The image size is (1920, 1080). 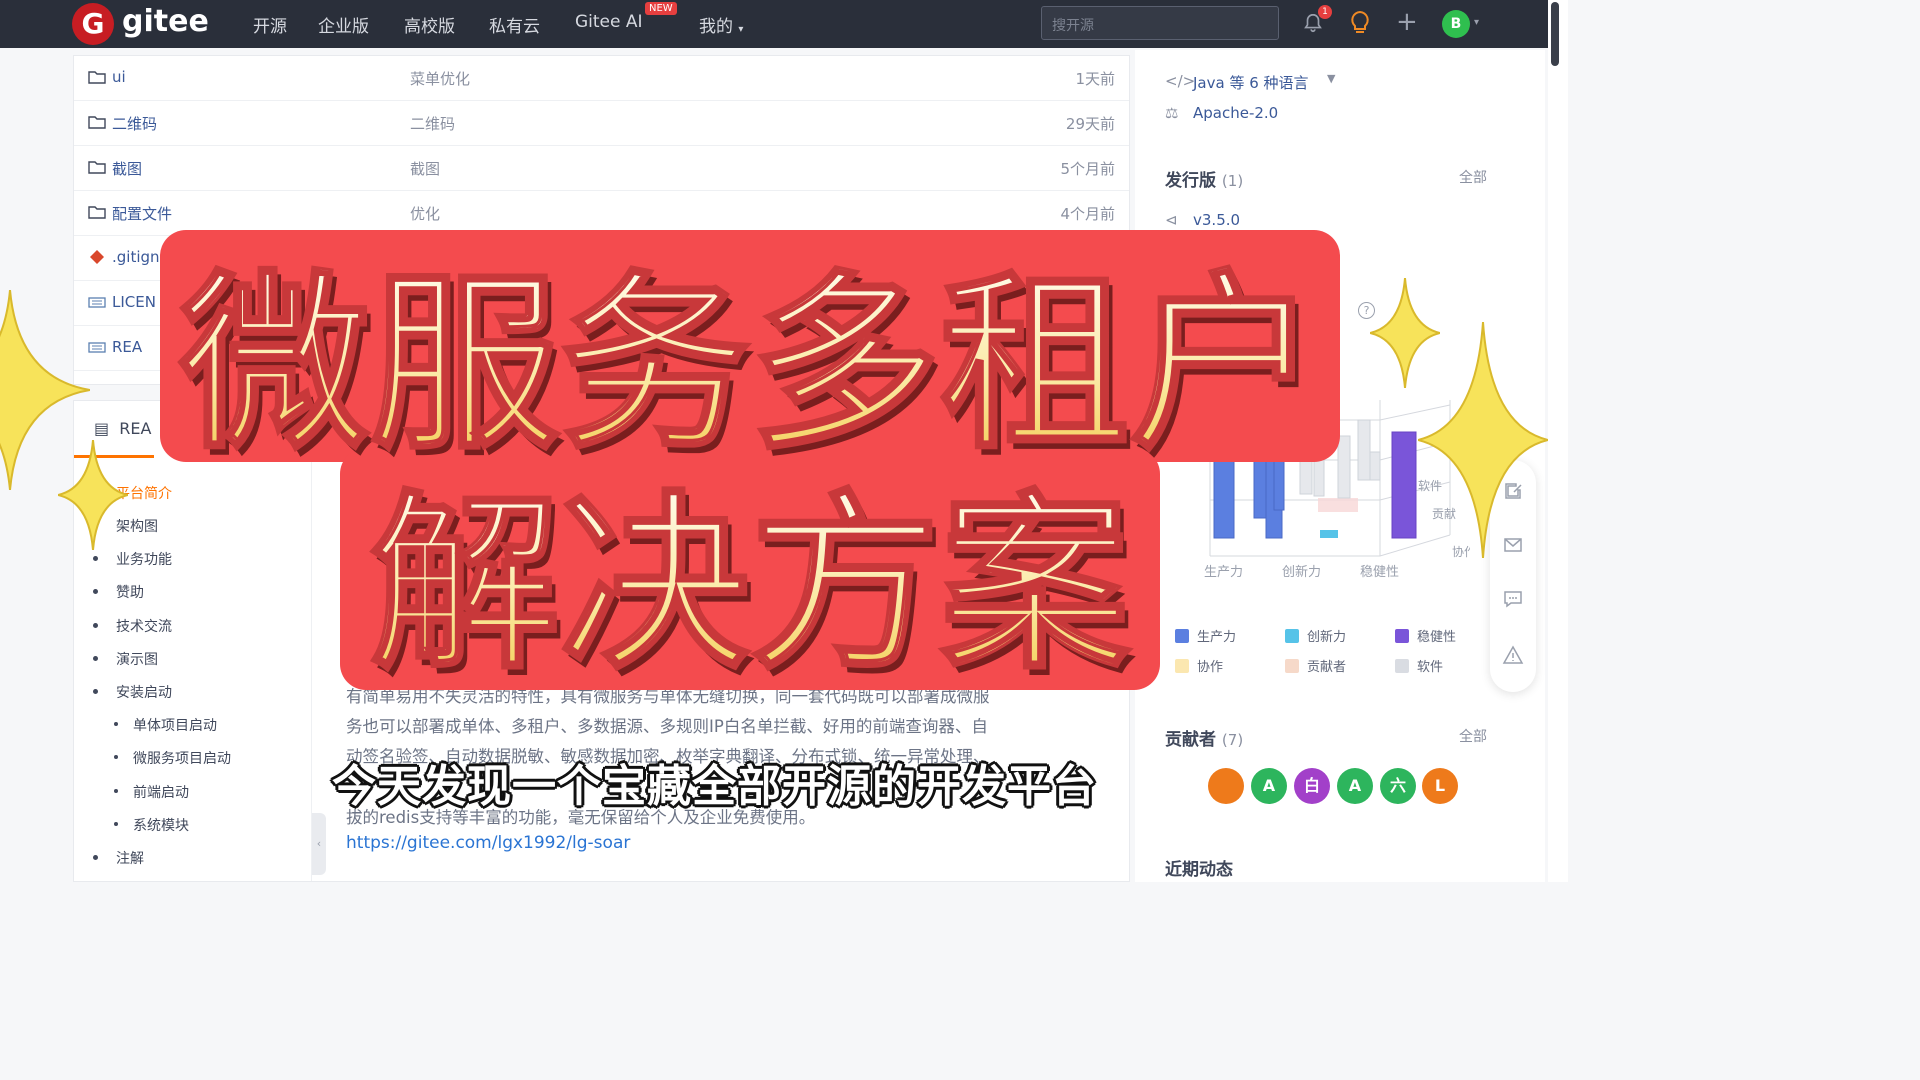 I want to click on contributor-avatar: L, so click(x=1440, y=786).